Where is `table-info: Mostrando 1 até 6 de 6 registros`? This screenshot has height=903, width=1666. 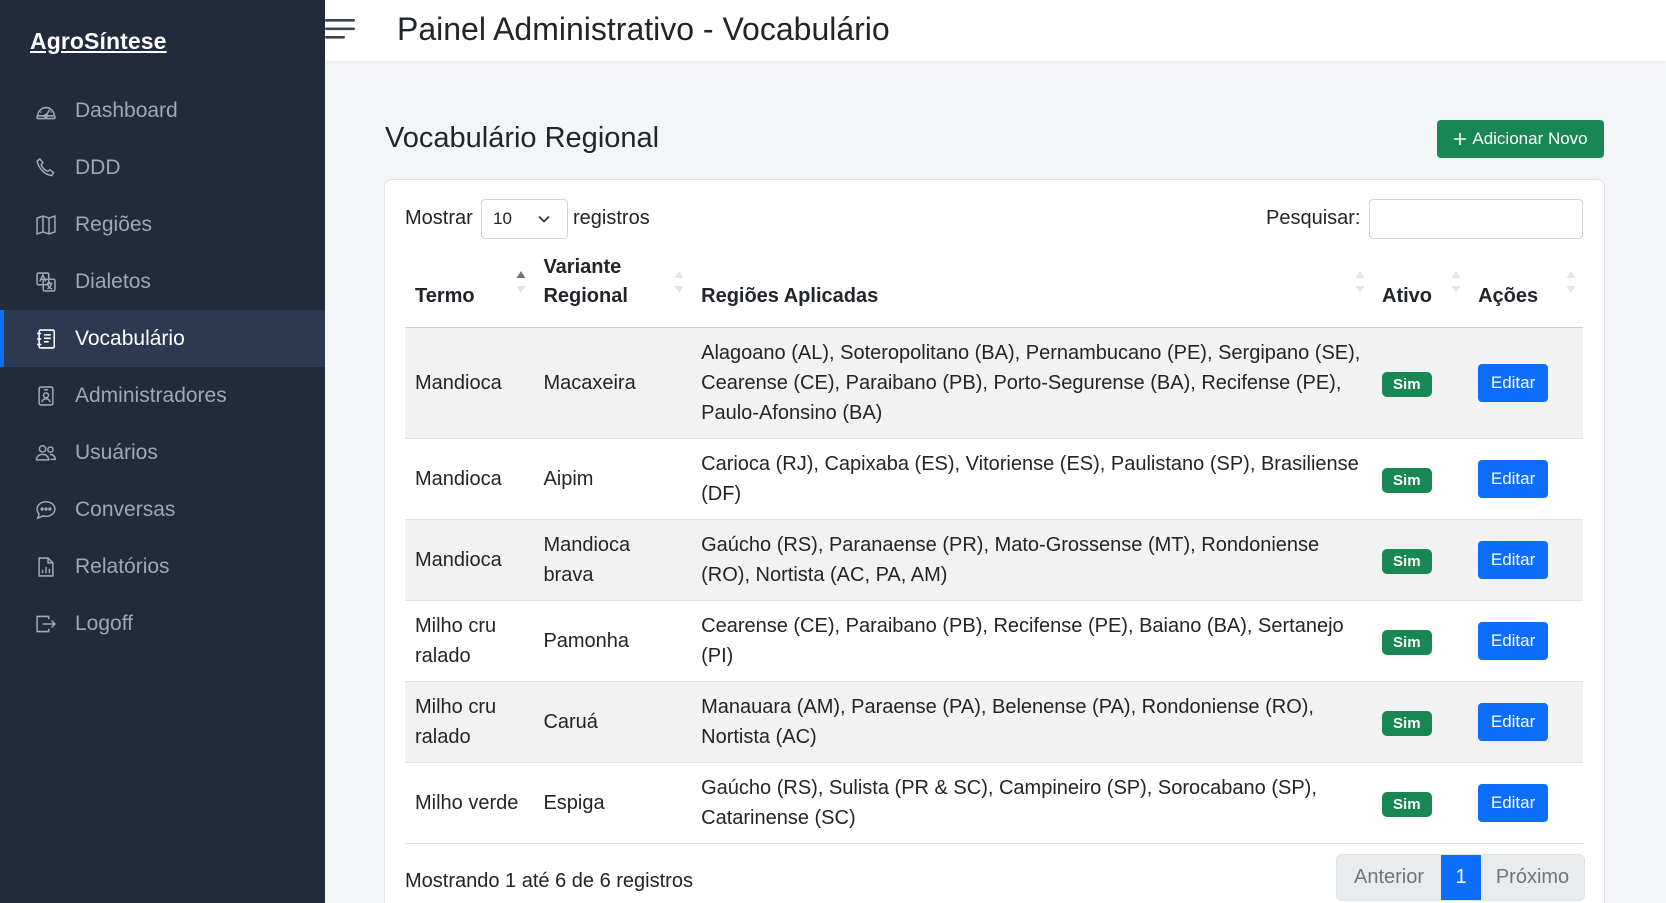
table-info: Mostrando 1 até 6 de 6 registros is located at coordinates (549, 881).